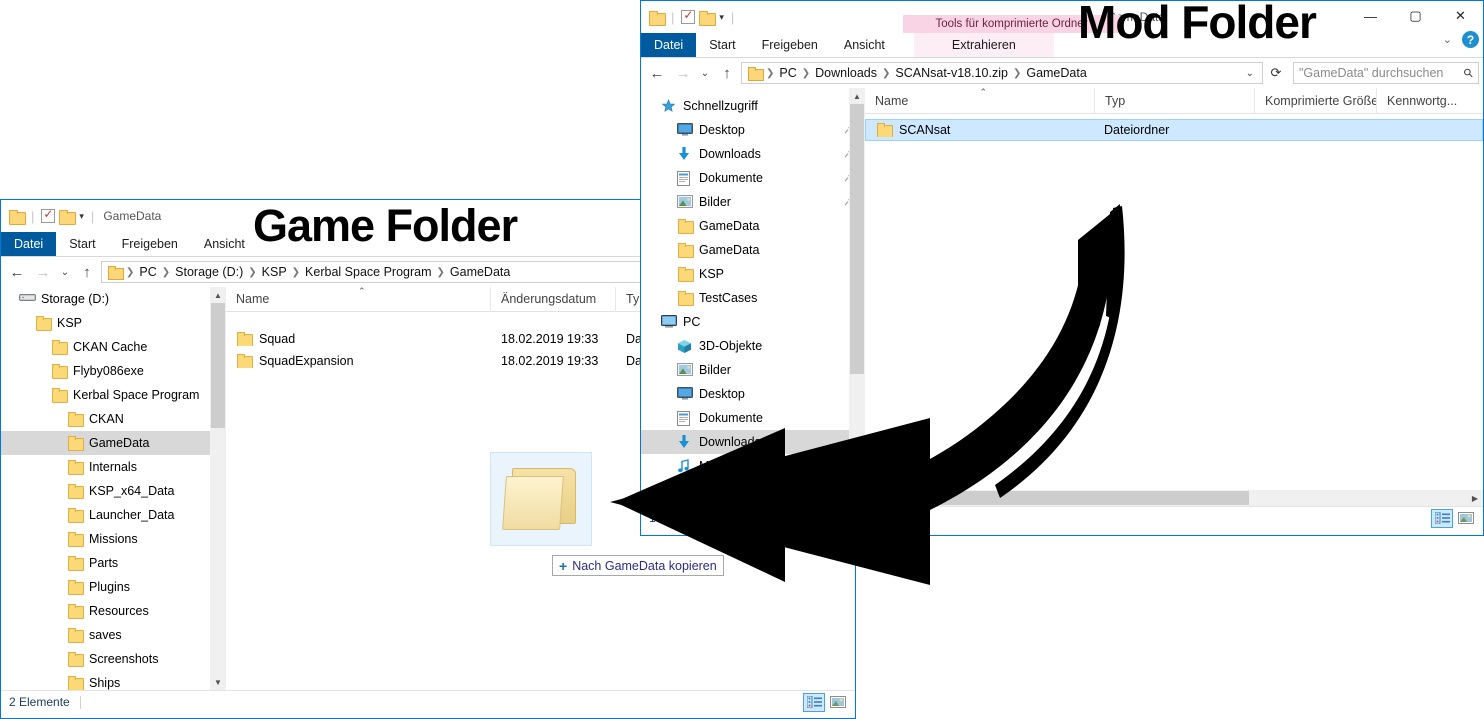 The width and height of the screenshot is (1484, 719). I want to click on scroll-left-icon: ◀, so click(873, 498).